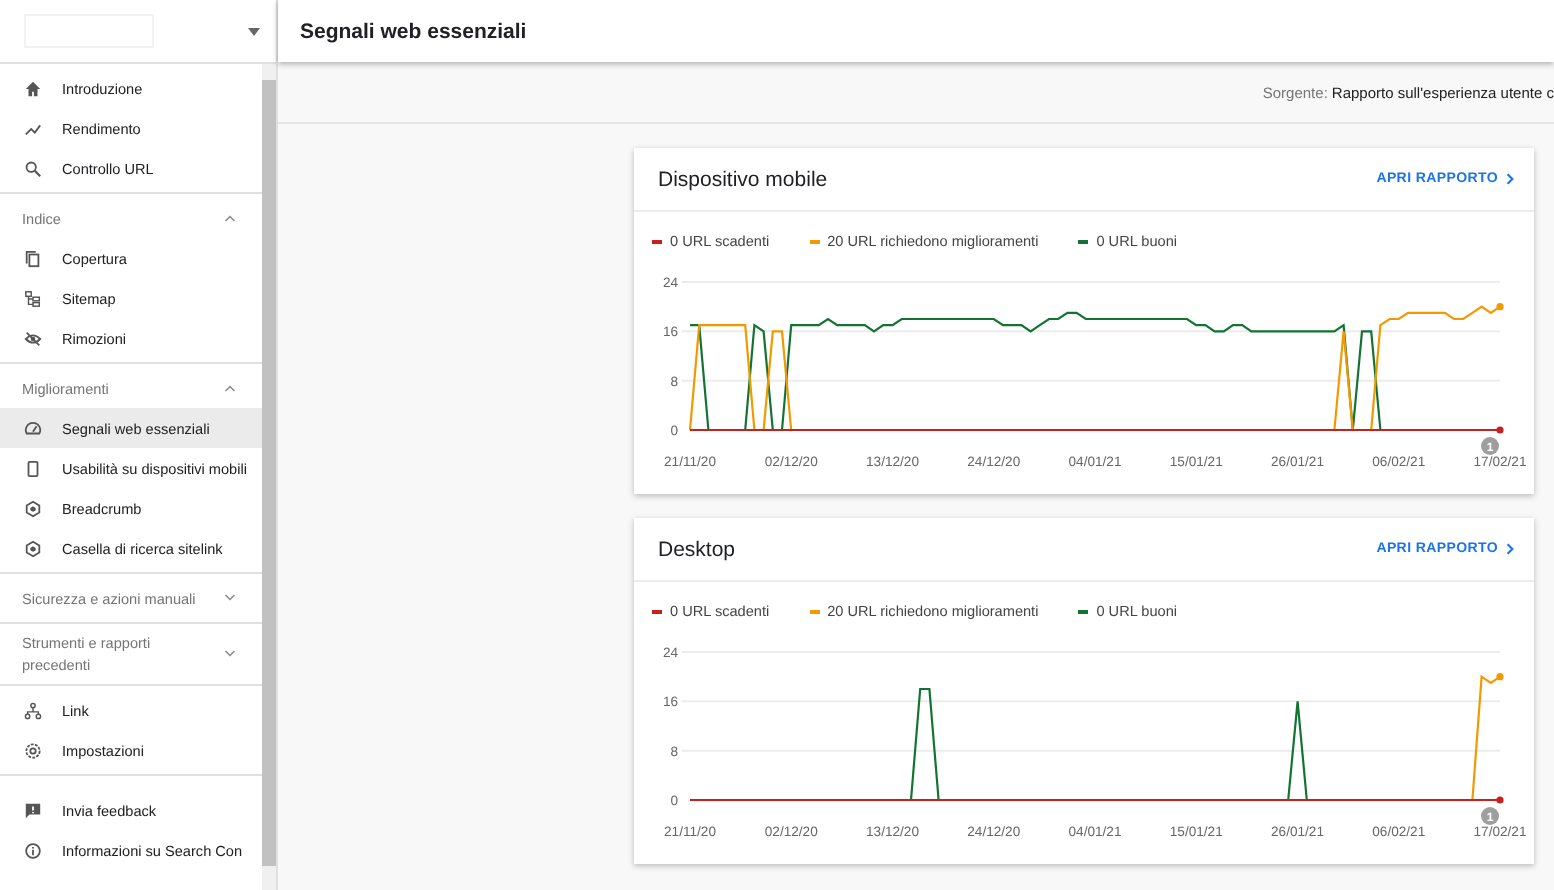 This screenshot has height=890, width=1554. I want to click on info-icon, so click(33, 850).